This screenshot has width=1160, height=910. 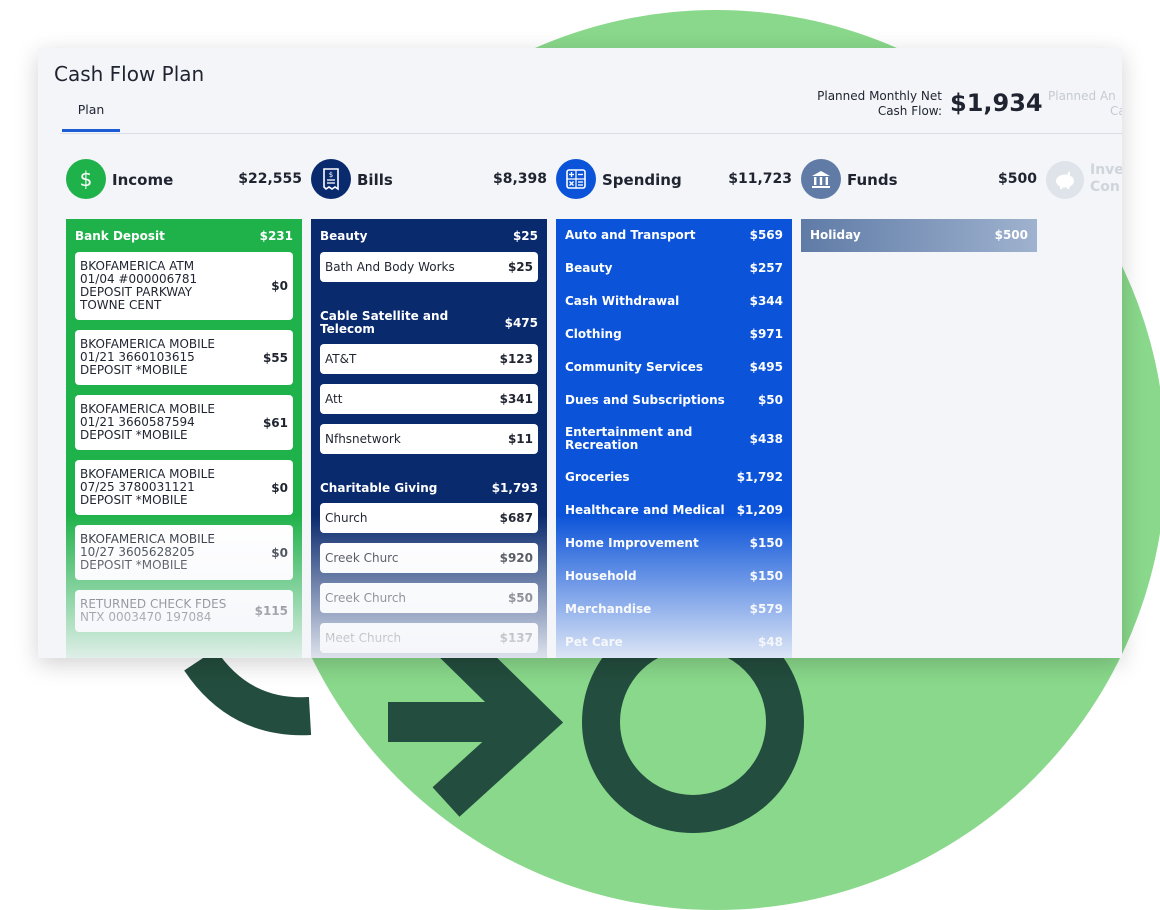 What do you see at coordinates (429, 558) in the screenshot?
I see `bill-item: Creek Churc $920` at bounding box center [429, 558].